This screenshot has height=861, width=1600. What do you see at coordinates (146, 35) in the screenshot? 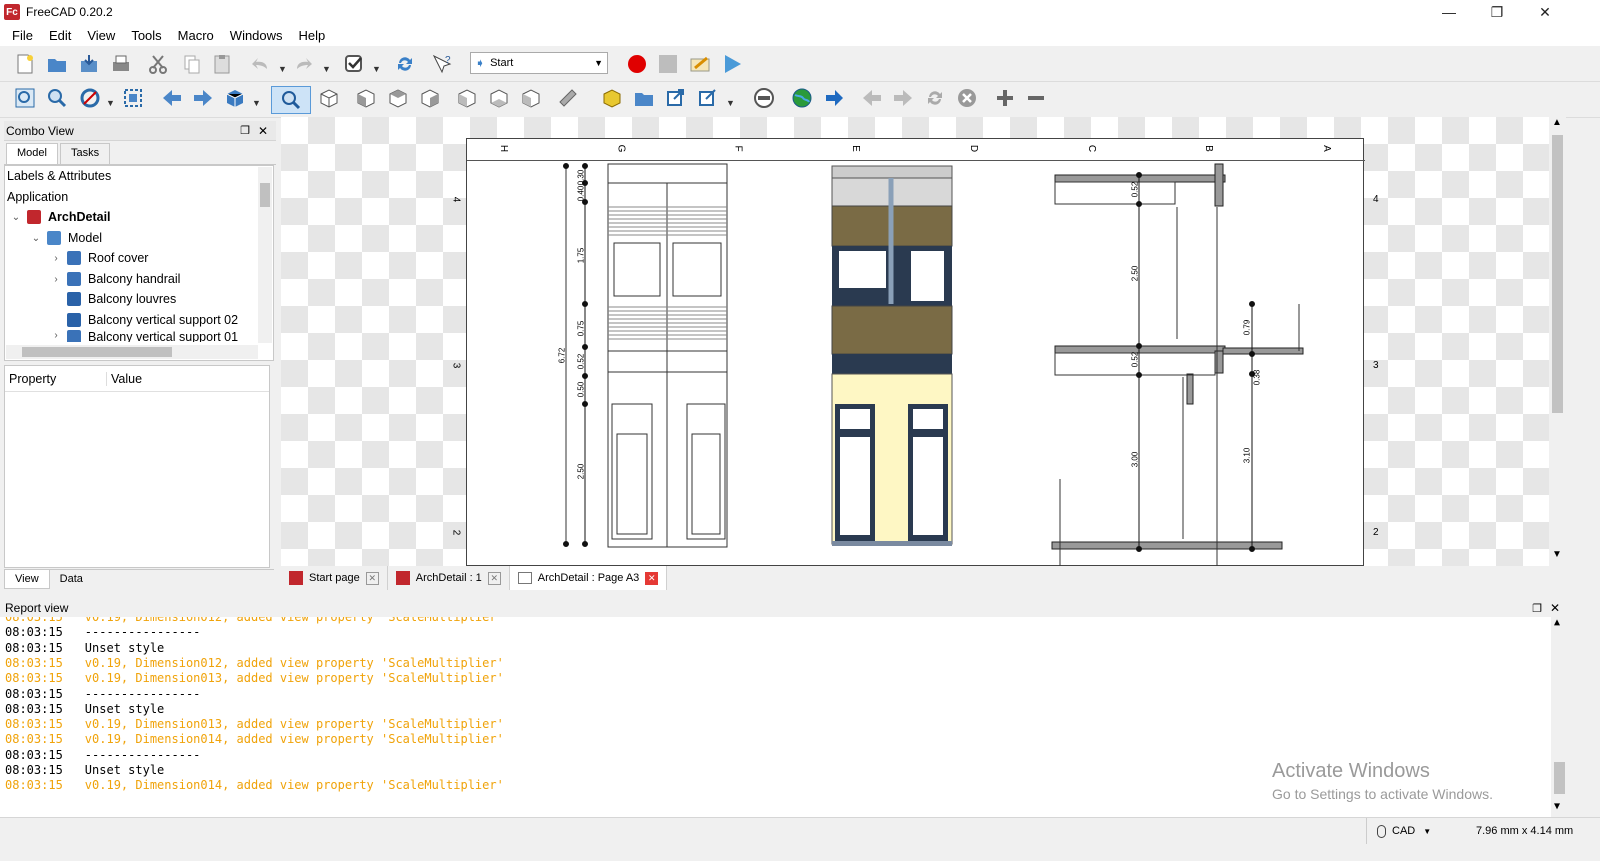
I see `menu-tools: Tools` at bounding box center [146, 35].